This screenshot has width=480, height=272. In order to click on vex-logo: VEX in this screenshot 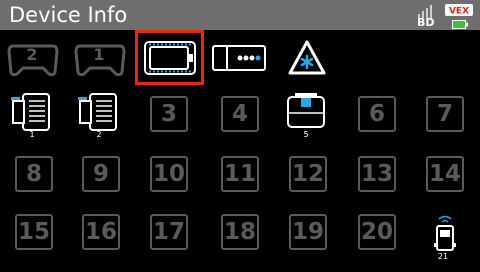, I will do `click(459, 10)`.